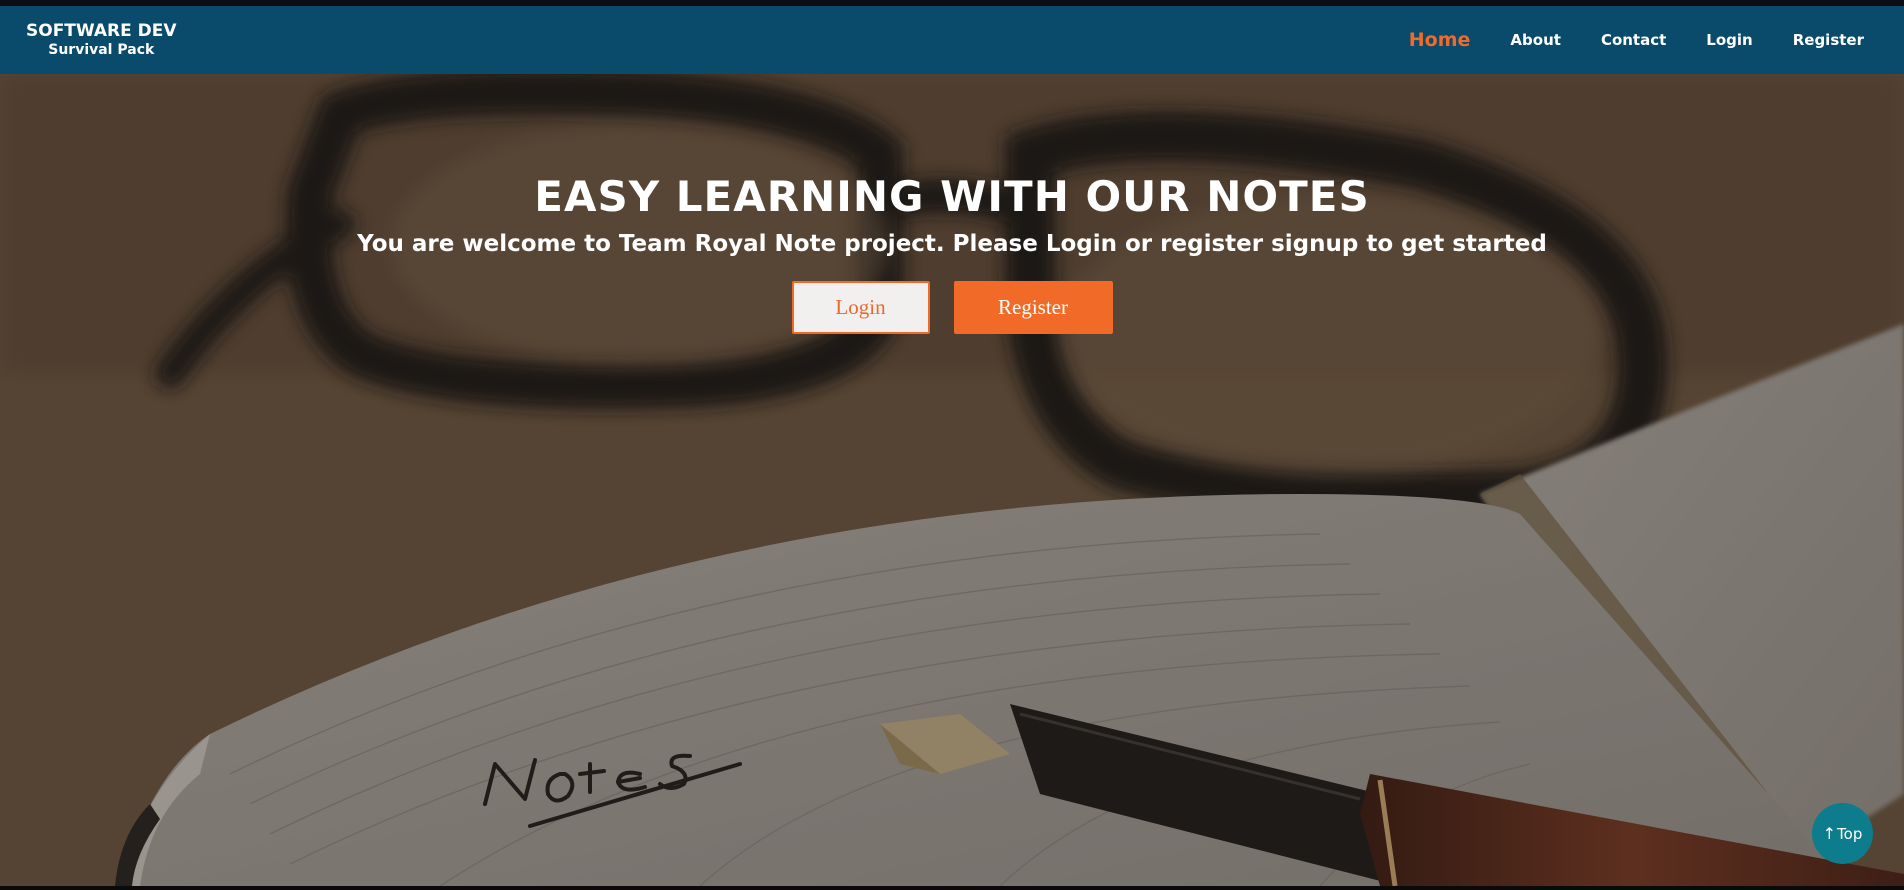 The width and height of the screenshot is (1904, 890). Describe the element at coordinates (101, 30) in the screenshot. I see `brand-title: SOFTWARE DEV` at that location.